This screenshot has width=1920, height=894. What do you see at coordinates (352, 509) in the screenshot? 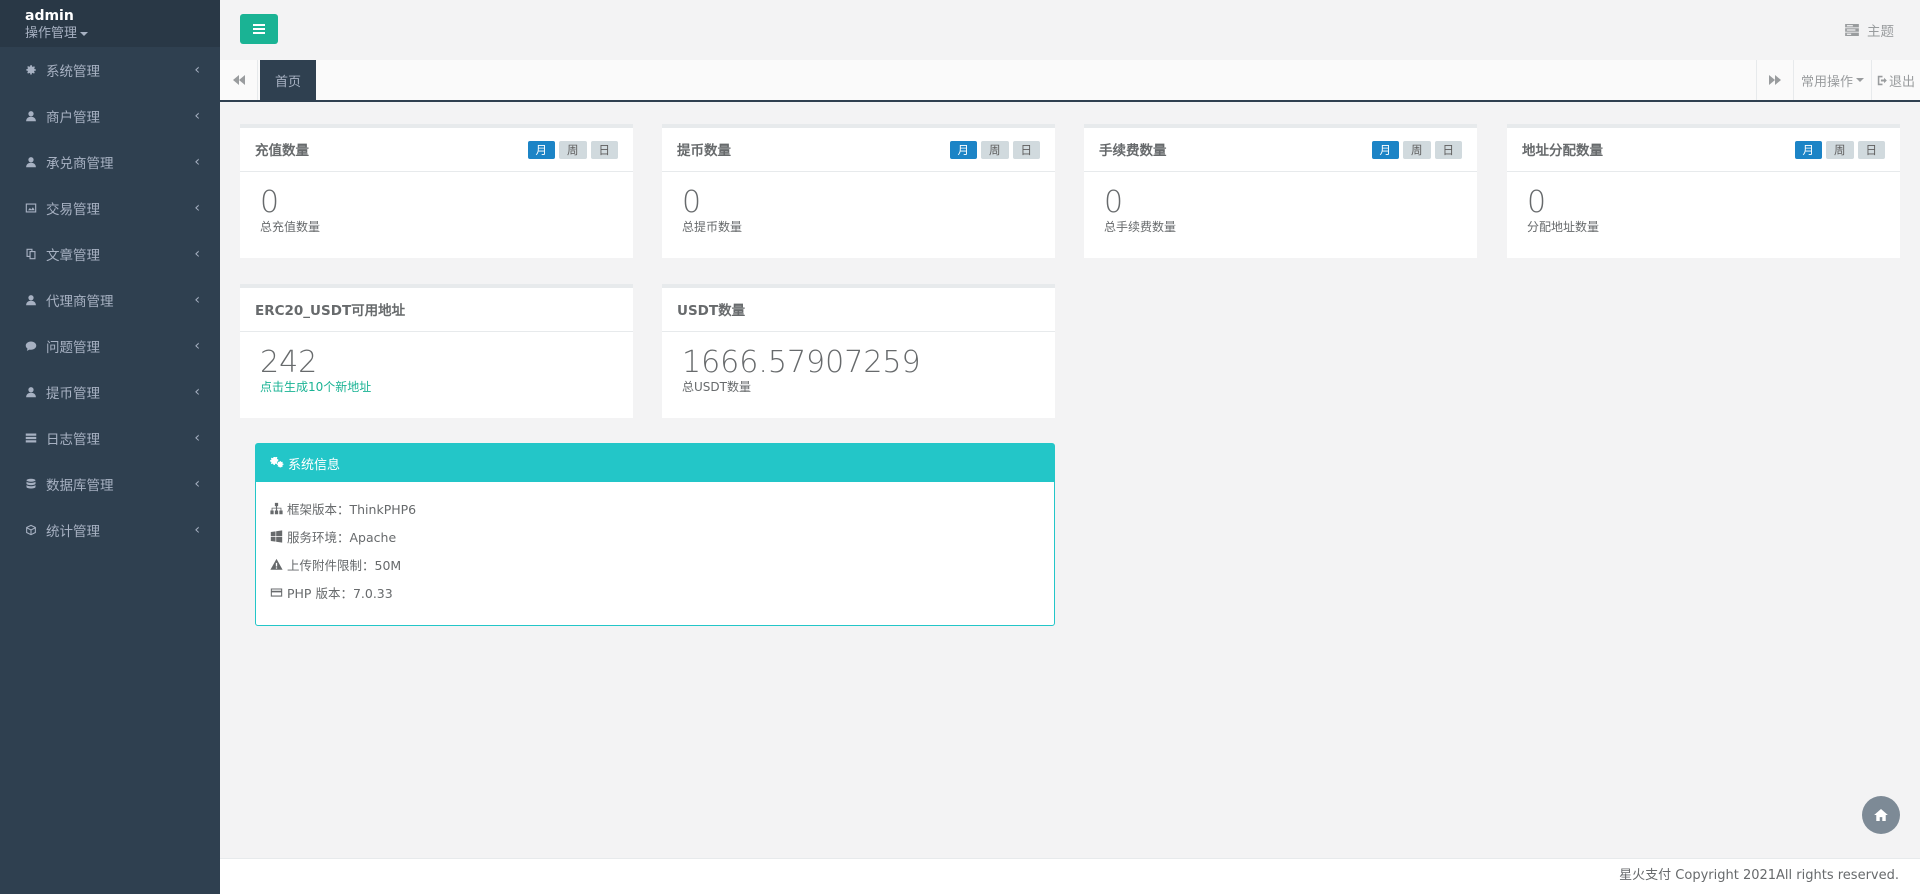
I see `info-label: 框架版本：ThinkPHP6` at bounding box center [352, 509].